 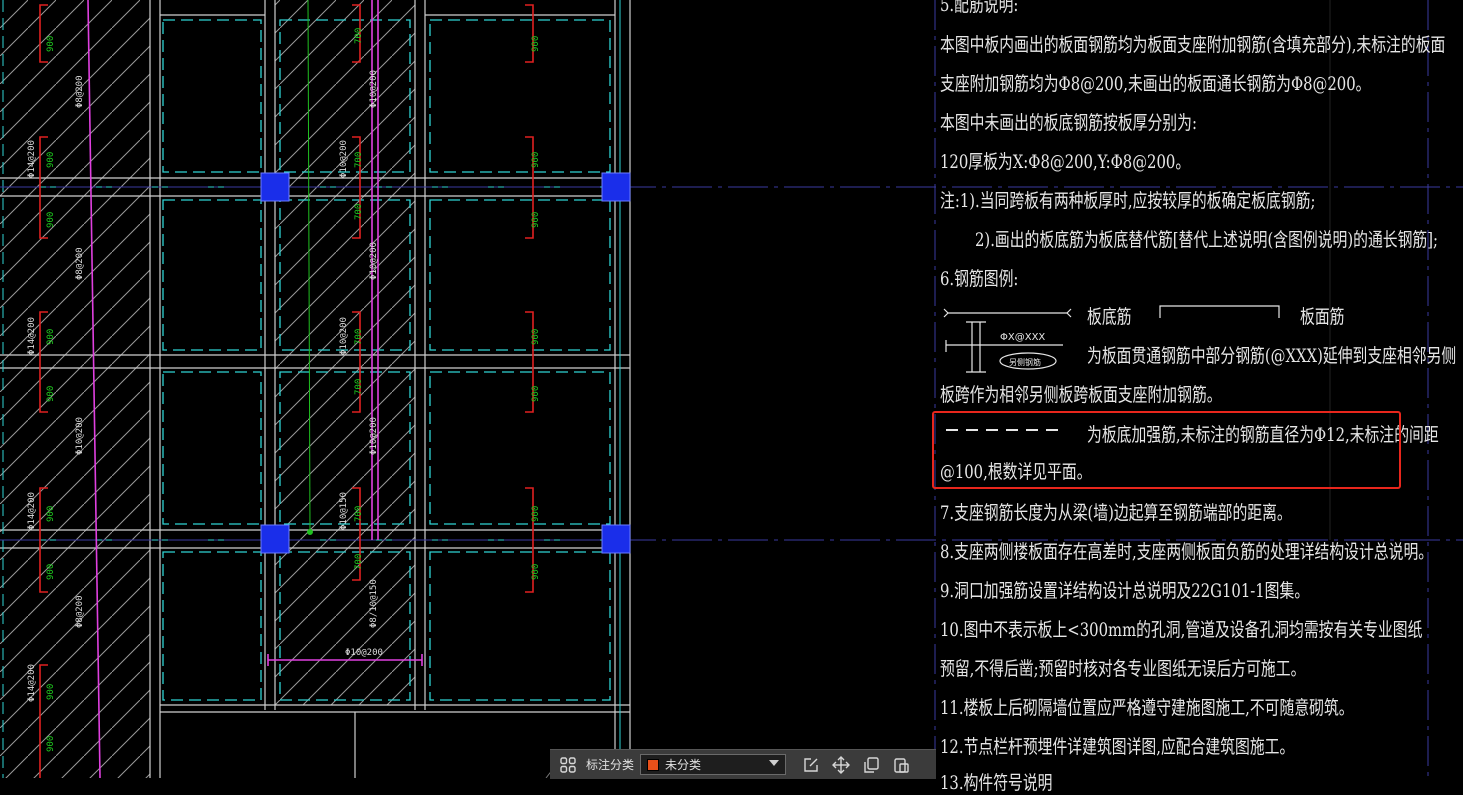 I want to click on legend-top-bar-line, so click(x=1219, y=311).